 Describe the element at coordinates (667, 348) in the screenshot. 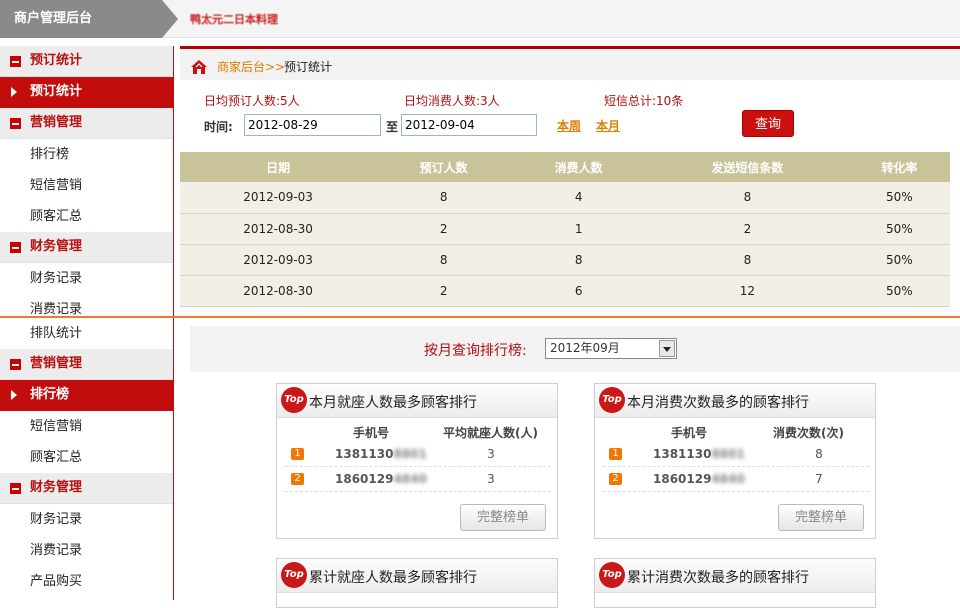

I see `chevron-down-icon` at that location.